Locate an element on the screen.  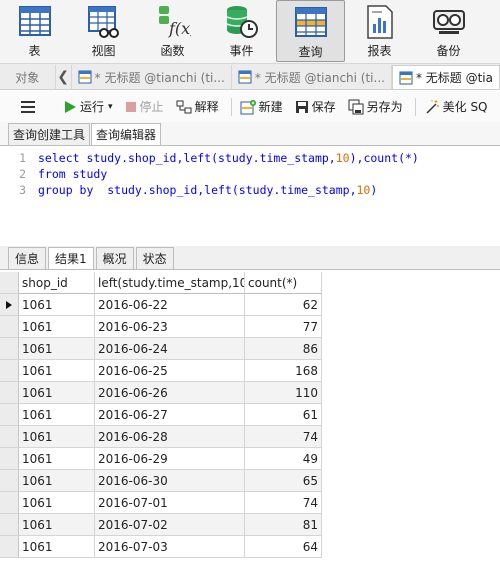
table-row: 1061 2016-06-28 74 is located at coordinates (250, 437).